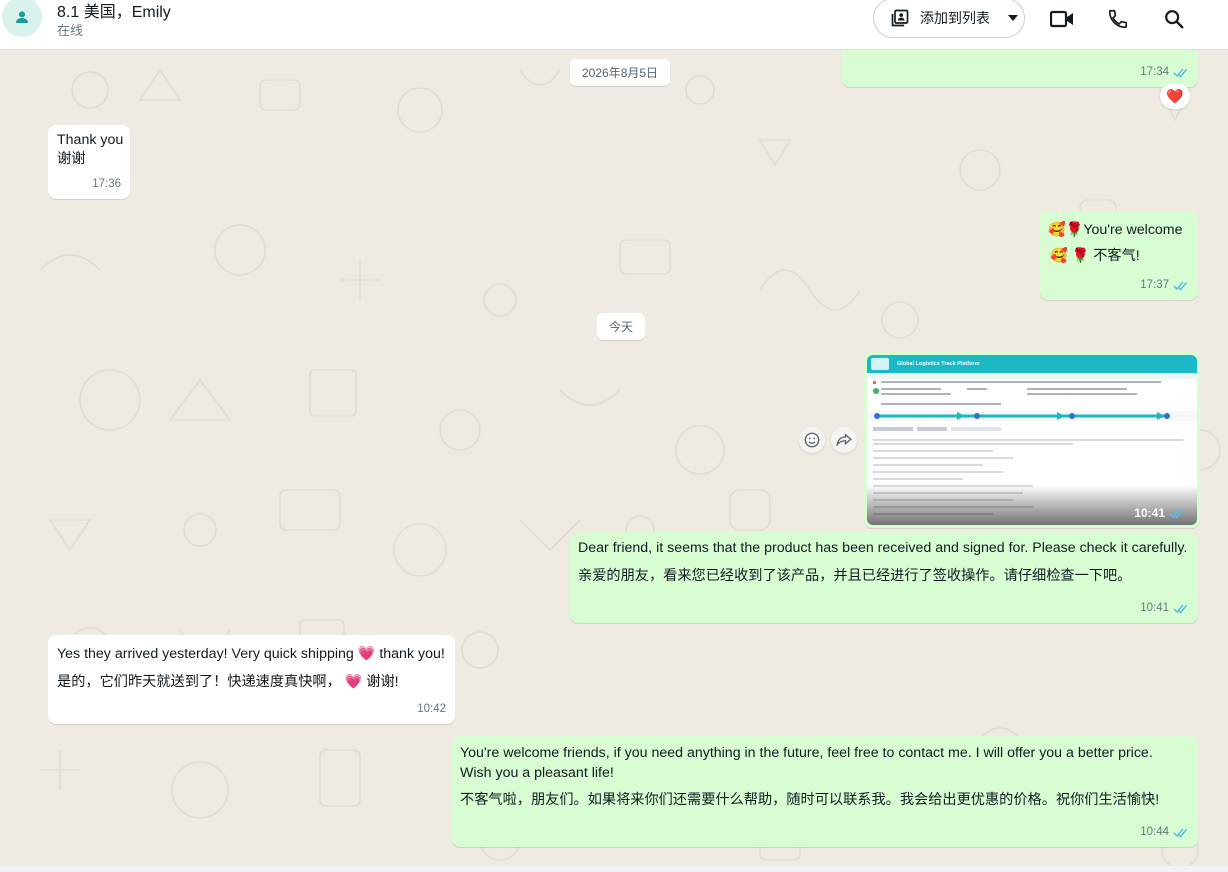 Image resolution: width=1228 pixels, height=872 pixels. I want to click on message-meta: 10:42, so click(431, 709).